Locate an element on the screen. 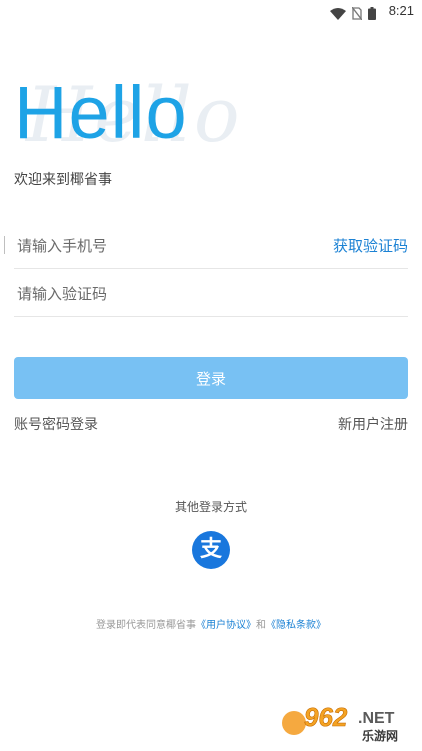 The width and height of the screenshot is (422, 751). status-time: 8:21 is located at coordinates (401, 10).